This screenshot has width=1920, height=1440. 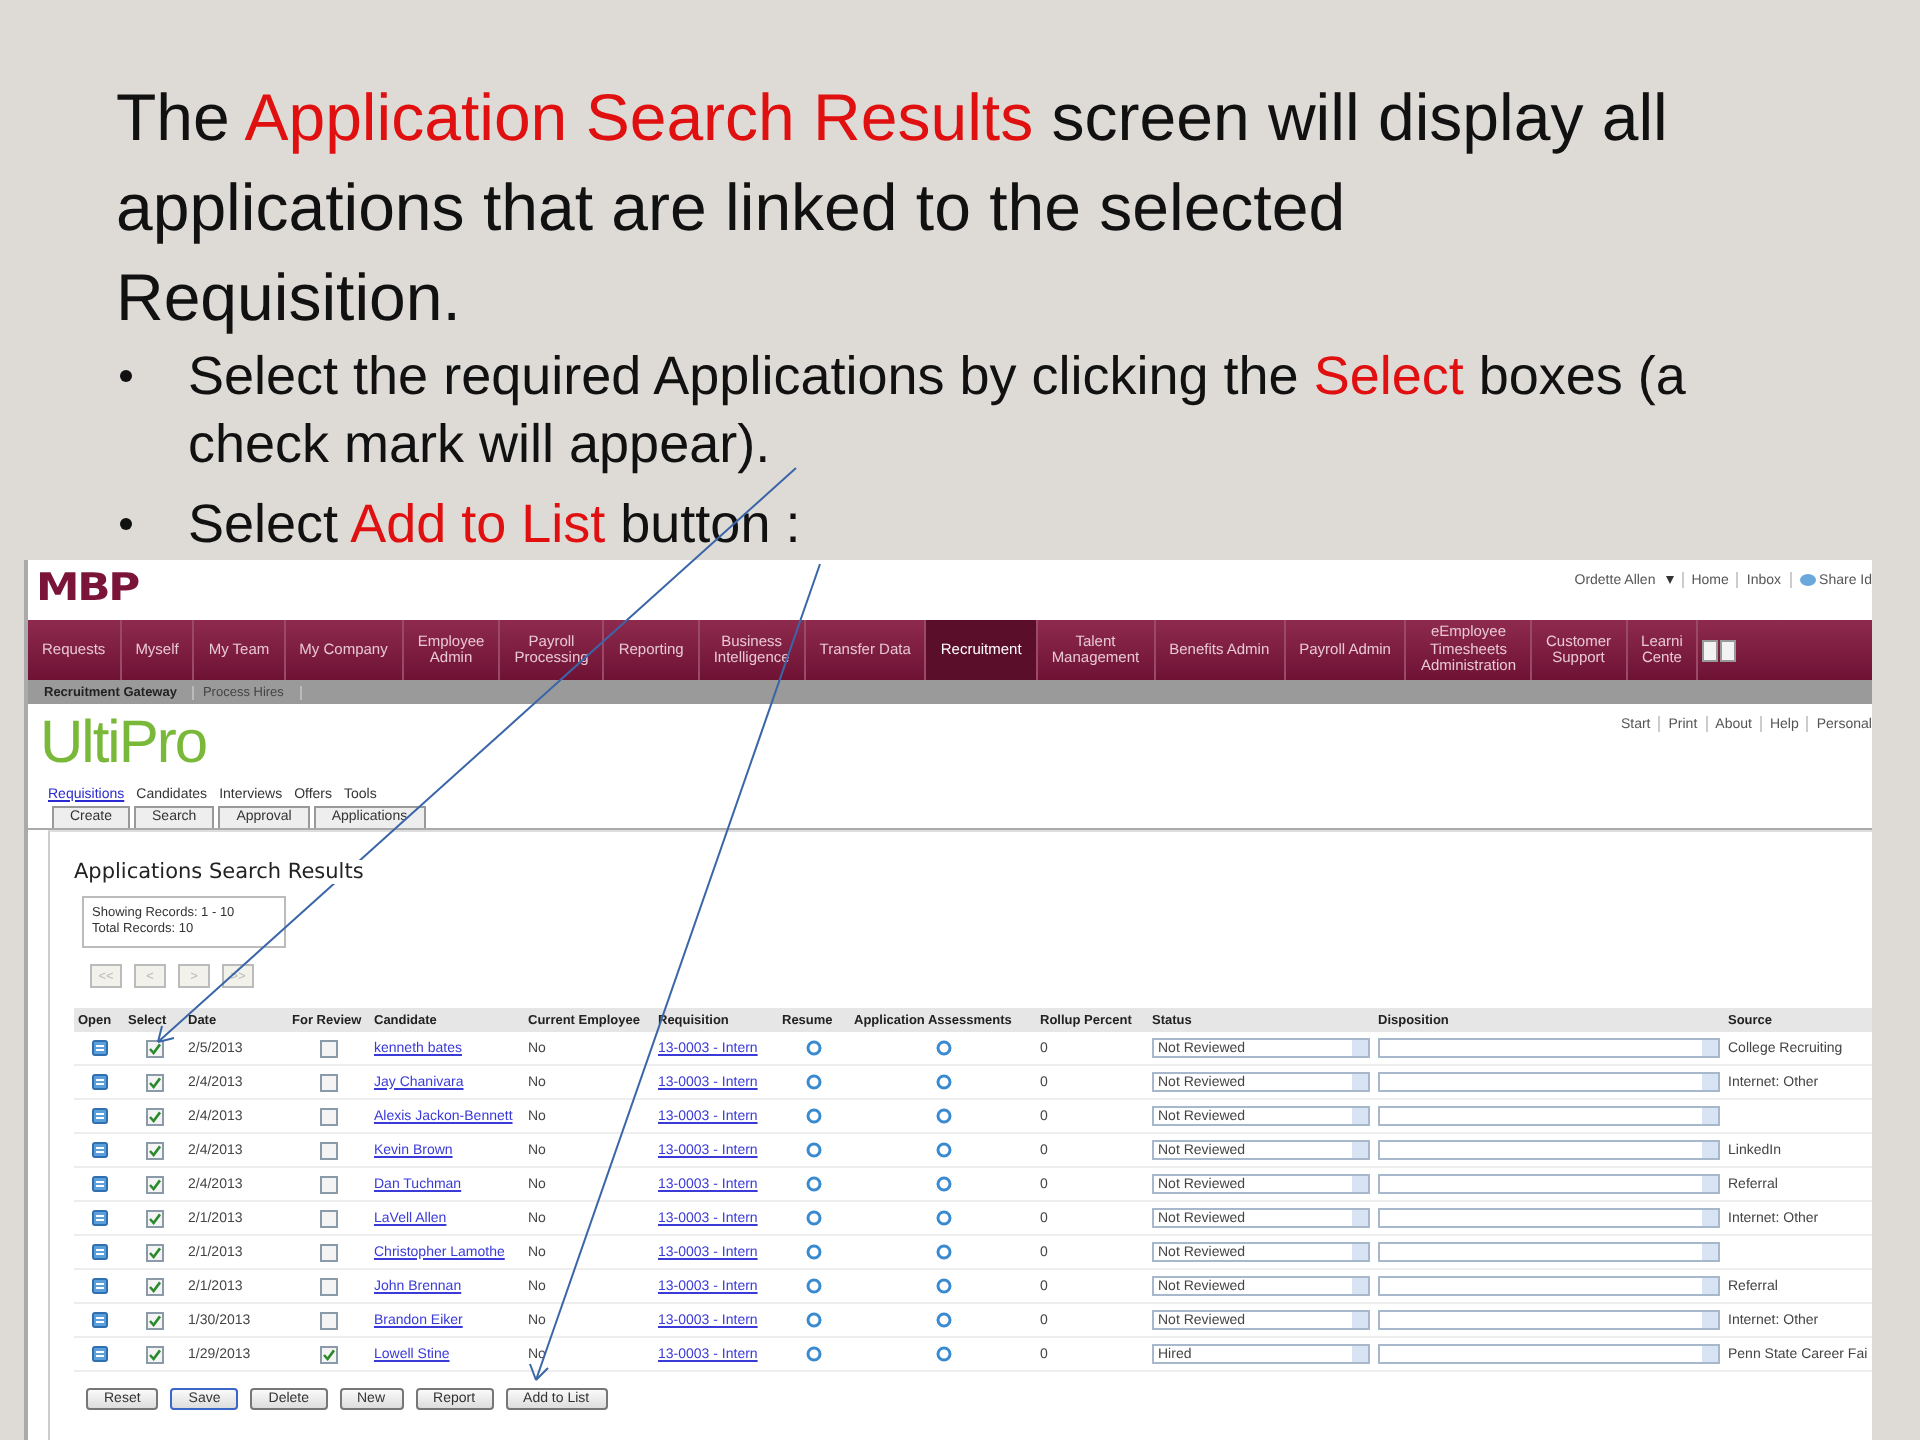 I want to click on product-logo: UltiPro, so click(x=123, y=744).